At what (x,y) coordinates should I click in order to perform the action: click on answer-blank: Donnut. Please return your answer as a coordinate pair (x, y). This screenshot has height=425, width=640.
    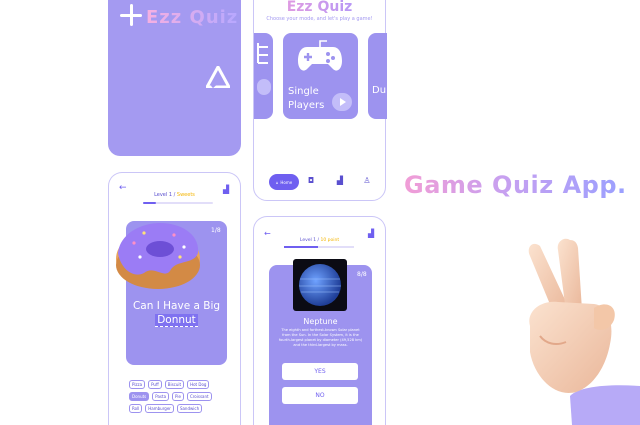
    Looking at the image, I should click on (176, 320).